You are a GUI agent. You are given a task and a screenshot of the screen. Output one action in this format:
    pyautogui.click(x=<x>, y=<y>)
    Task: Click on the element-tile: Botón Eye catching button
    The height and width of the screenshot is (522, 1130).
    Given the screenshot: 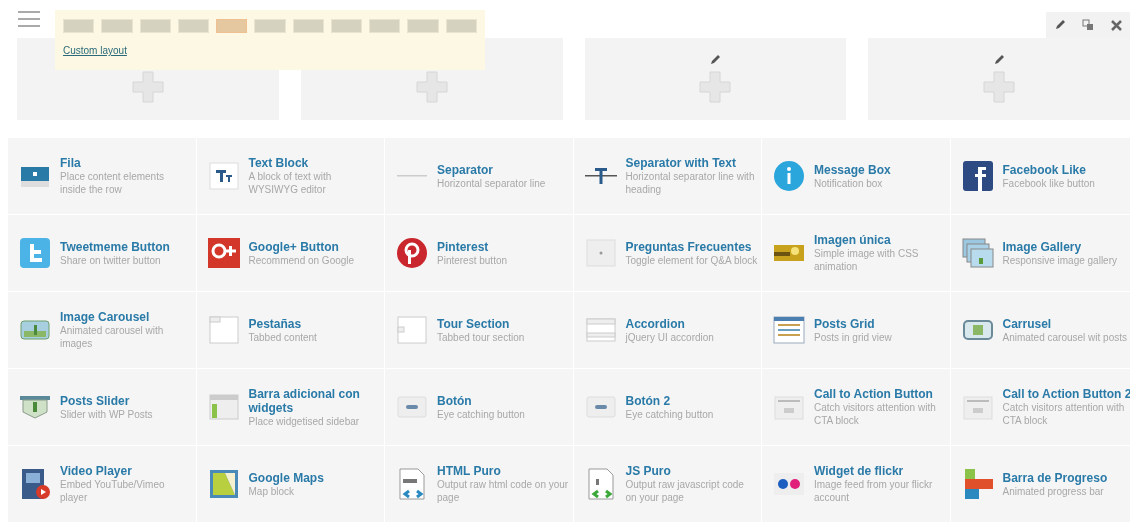 What is the action you would take?
    pyautogui.click(x=479, y=407)
    